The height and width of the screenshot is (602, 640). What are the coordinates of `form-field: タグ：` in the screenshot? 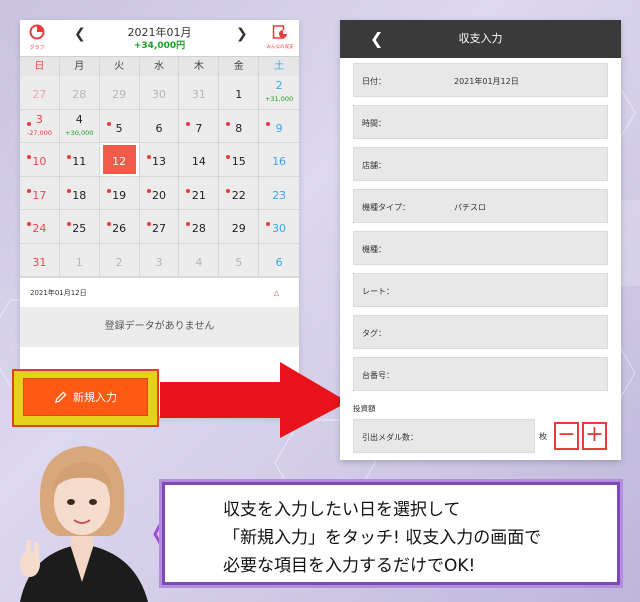 It's located at (480, 332).